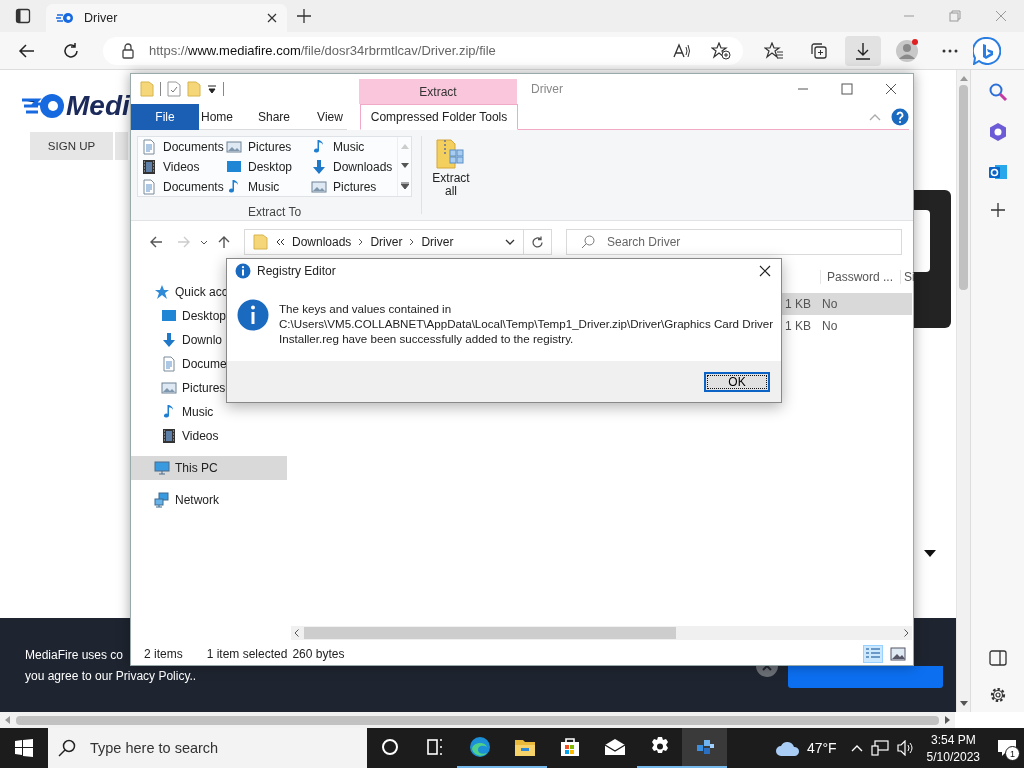  I want to click on breadcrumb-item: Downloads, so click(322, 242).